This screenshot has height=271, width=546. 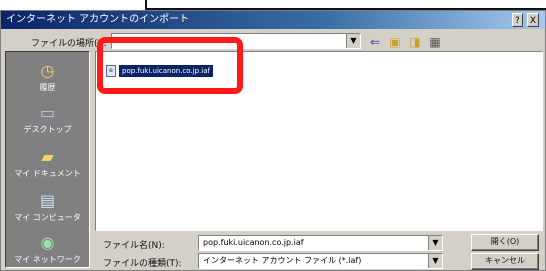 What do you see at coordinates (47, 129) in the screenshot?
I see `place-label: デスクトップ` at bounding box center [47, 129].